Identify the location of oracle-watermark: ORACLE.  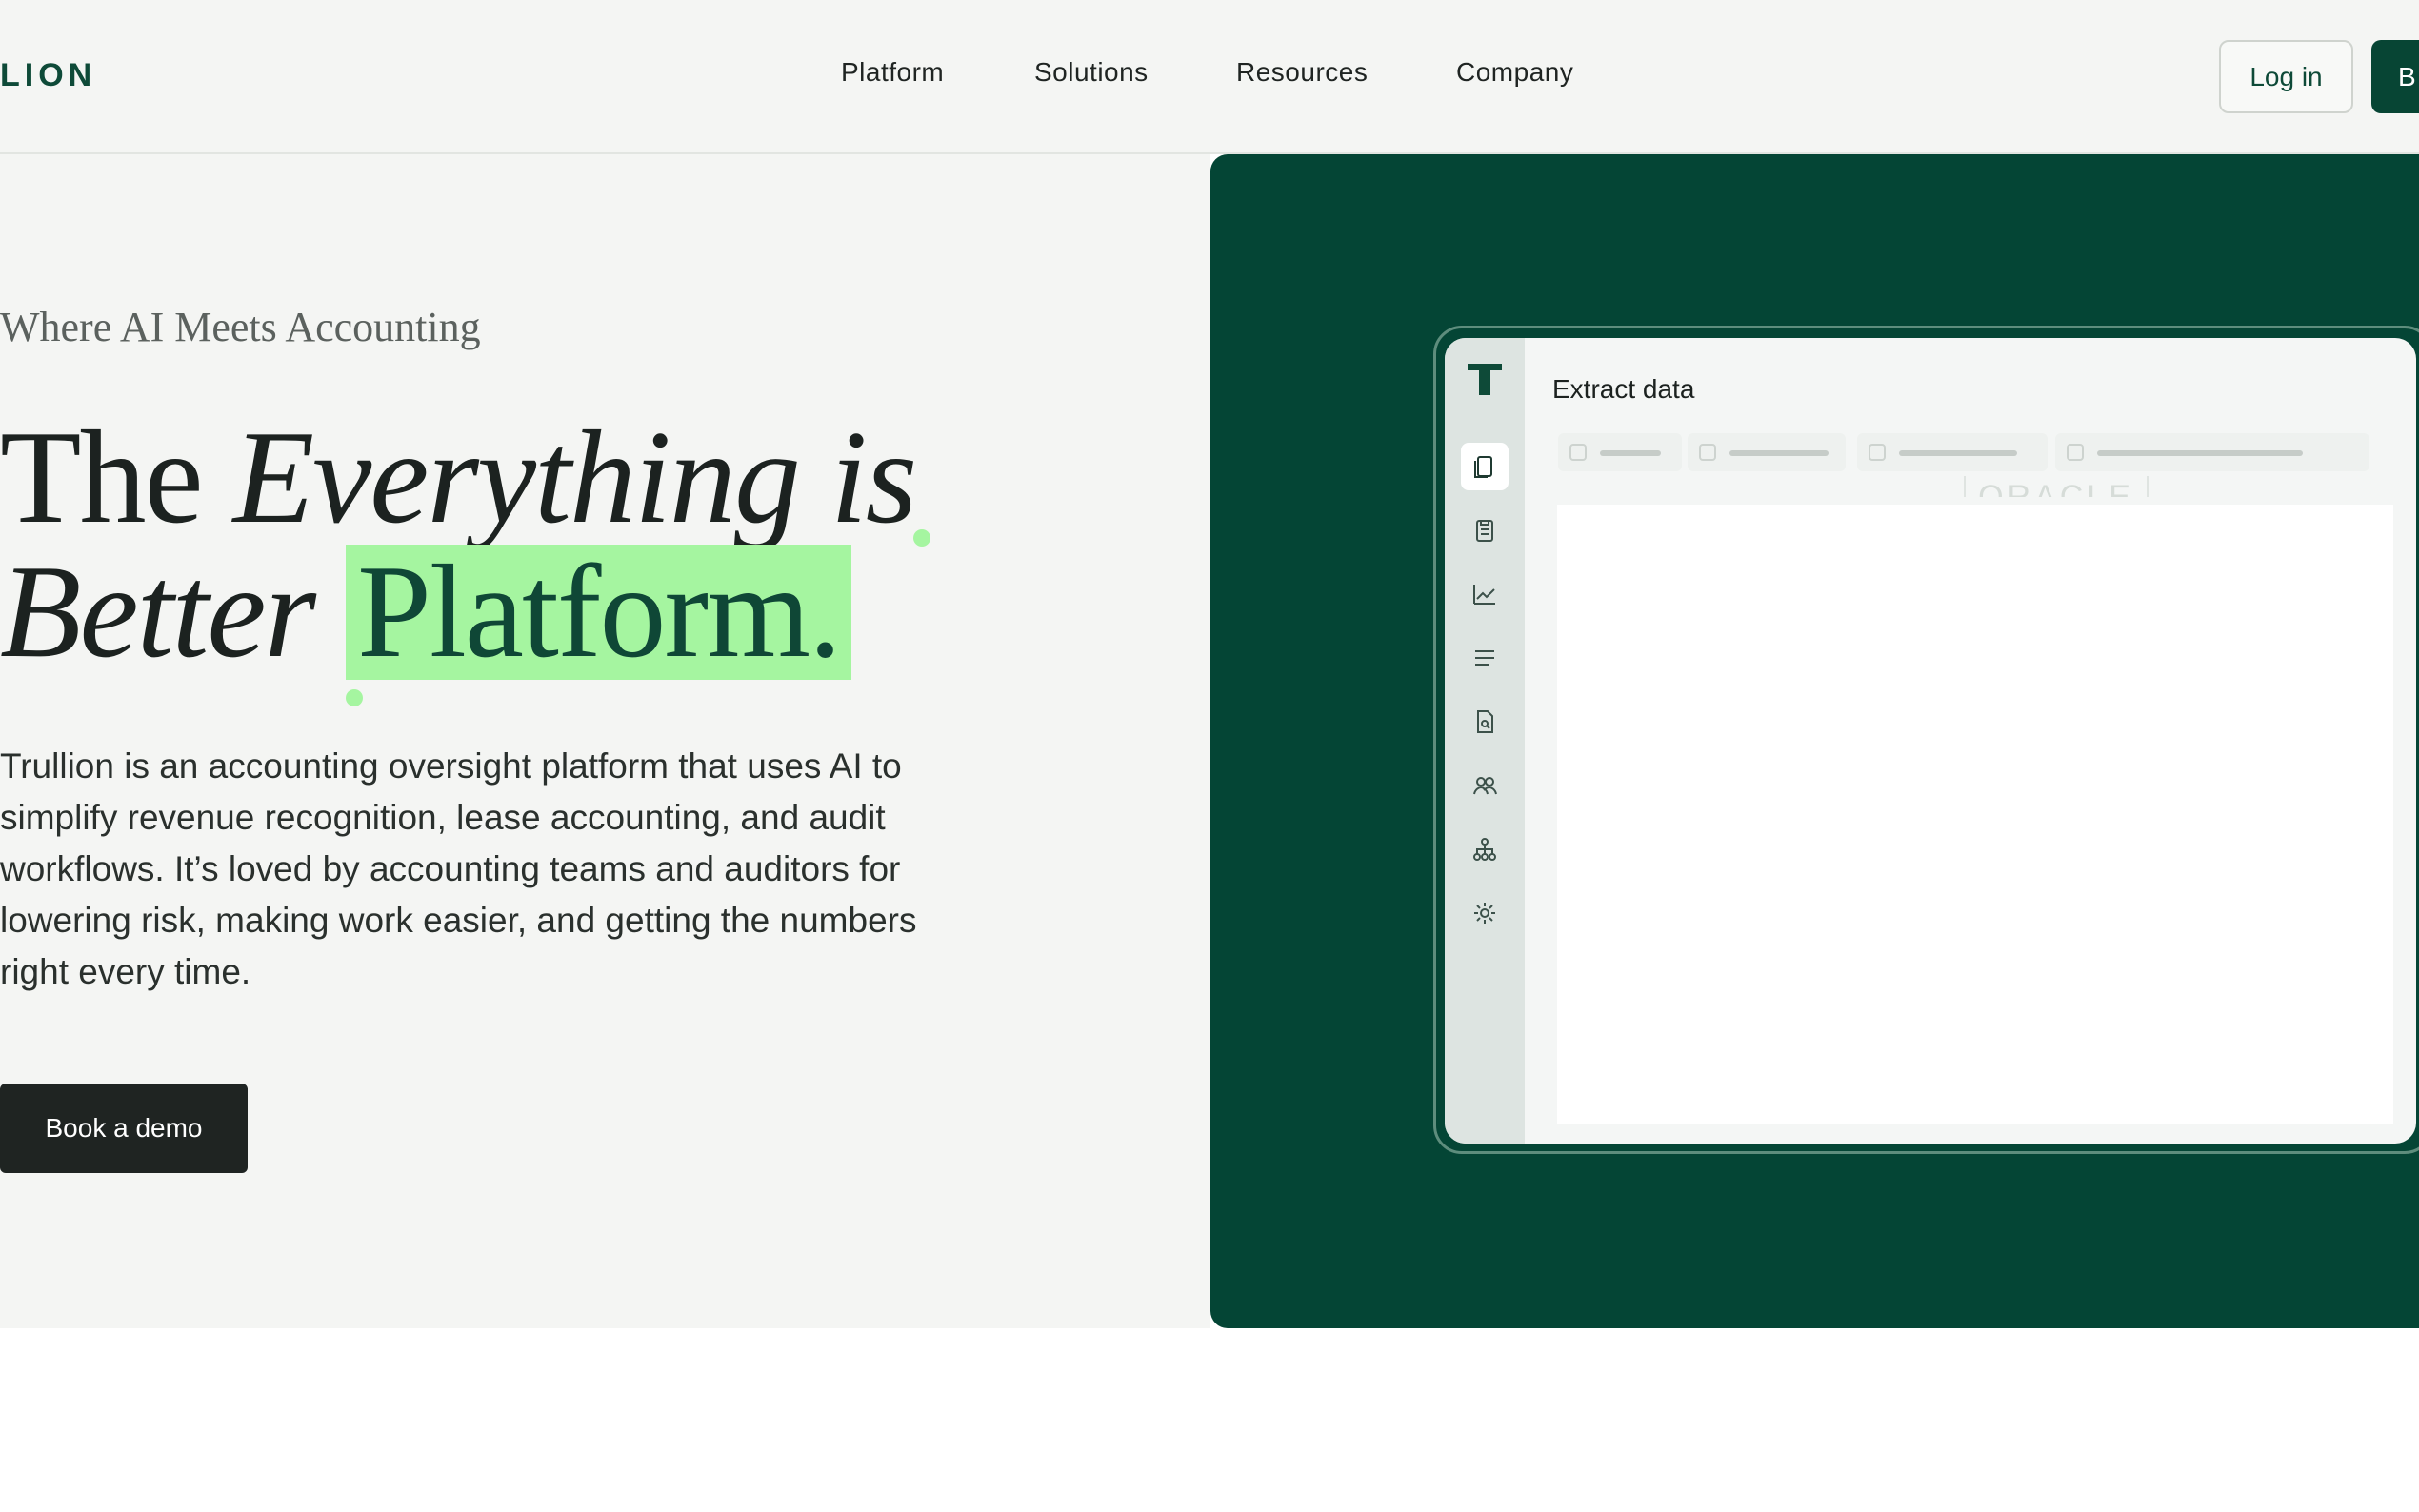
(2056, 486).